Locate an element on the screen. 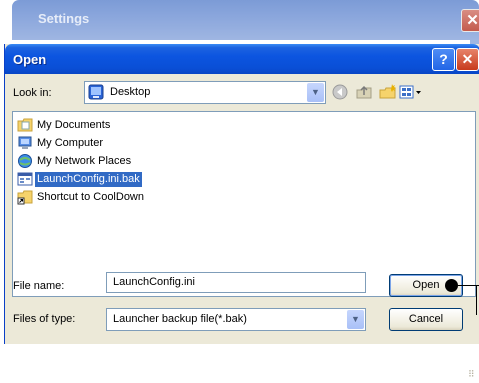 The width and height of the screenshot is (479, 383). file-name-field-label: File name: is located at coordinates (39, 286).